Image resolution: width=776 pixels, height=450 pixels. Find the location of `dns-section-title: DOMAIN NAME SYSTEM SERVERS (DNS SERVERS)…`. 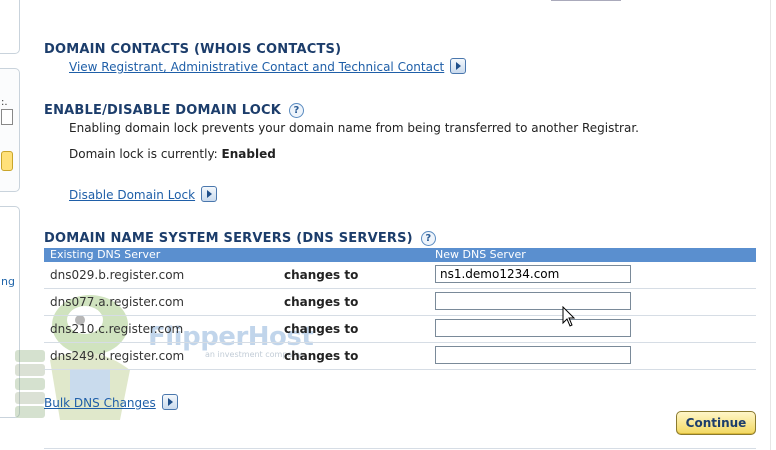

dns-section-title: DOMAIN NAME SYSTEM SERVERS (DNS SERVERS)… is located at coordinates (240, 238).